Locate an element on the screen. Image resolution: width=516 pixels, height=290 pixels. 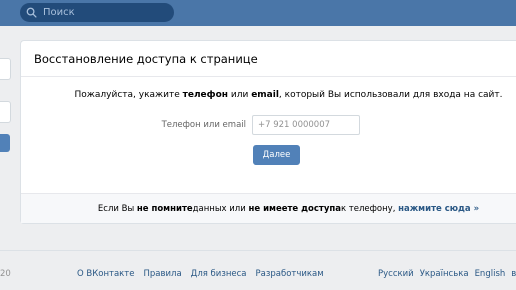
instruction-part: или is located at coordinates (240, 95).